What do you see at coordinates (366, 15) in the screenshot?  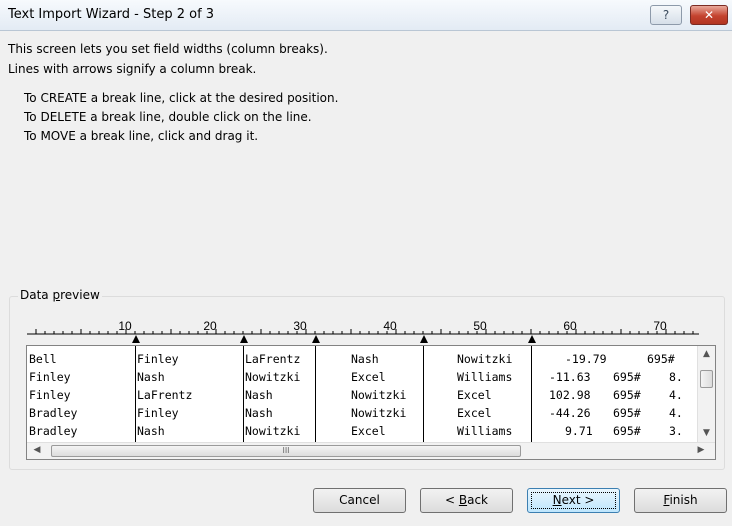 I see `title-bar: Text Import Wizard - Step 2 of 3 ? ✕` at bounding box center [366, 15].